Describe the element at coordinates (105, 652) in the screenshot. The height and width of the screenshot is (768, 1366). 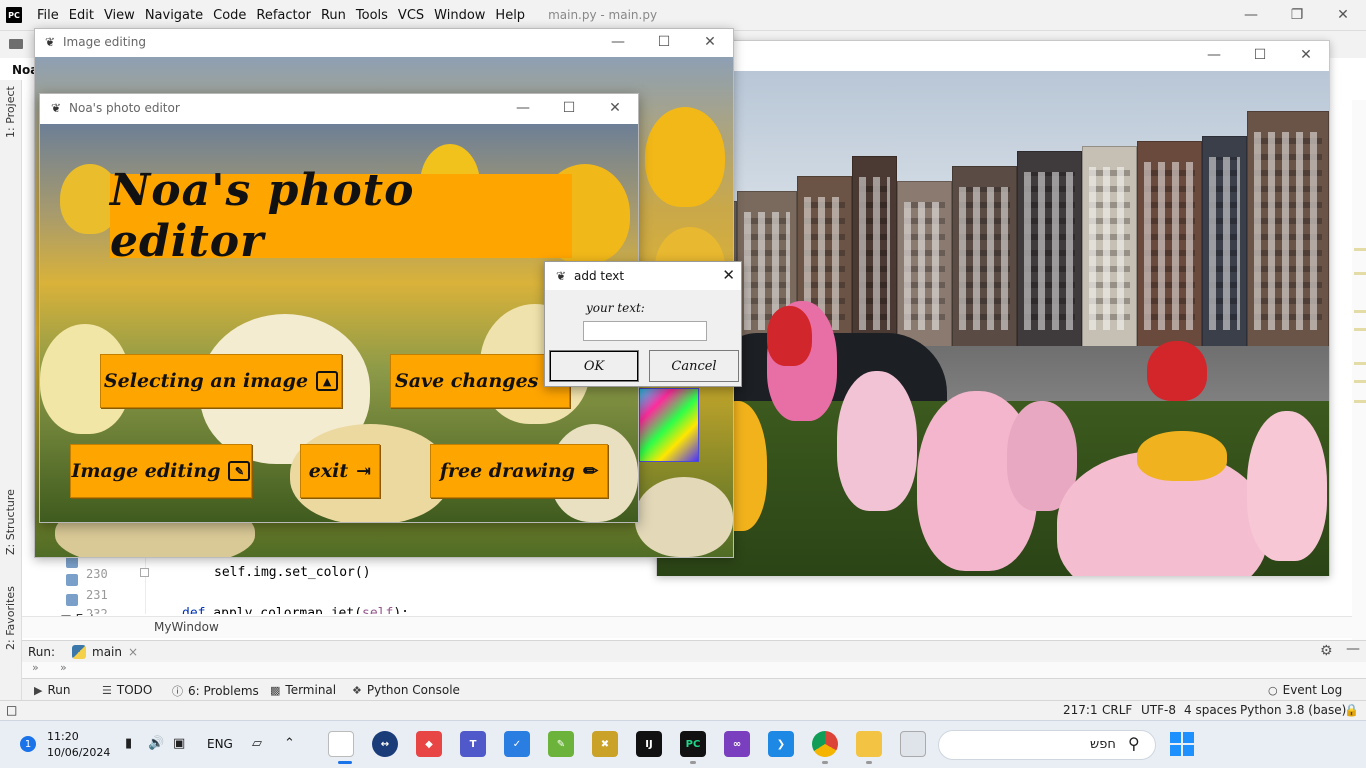
I see `run-tab-main: main ×` at that location.